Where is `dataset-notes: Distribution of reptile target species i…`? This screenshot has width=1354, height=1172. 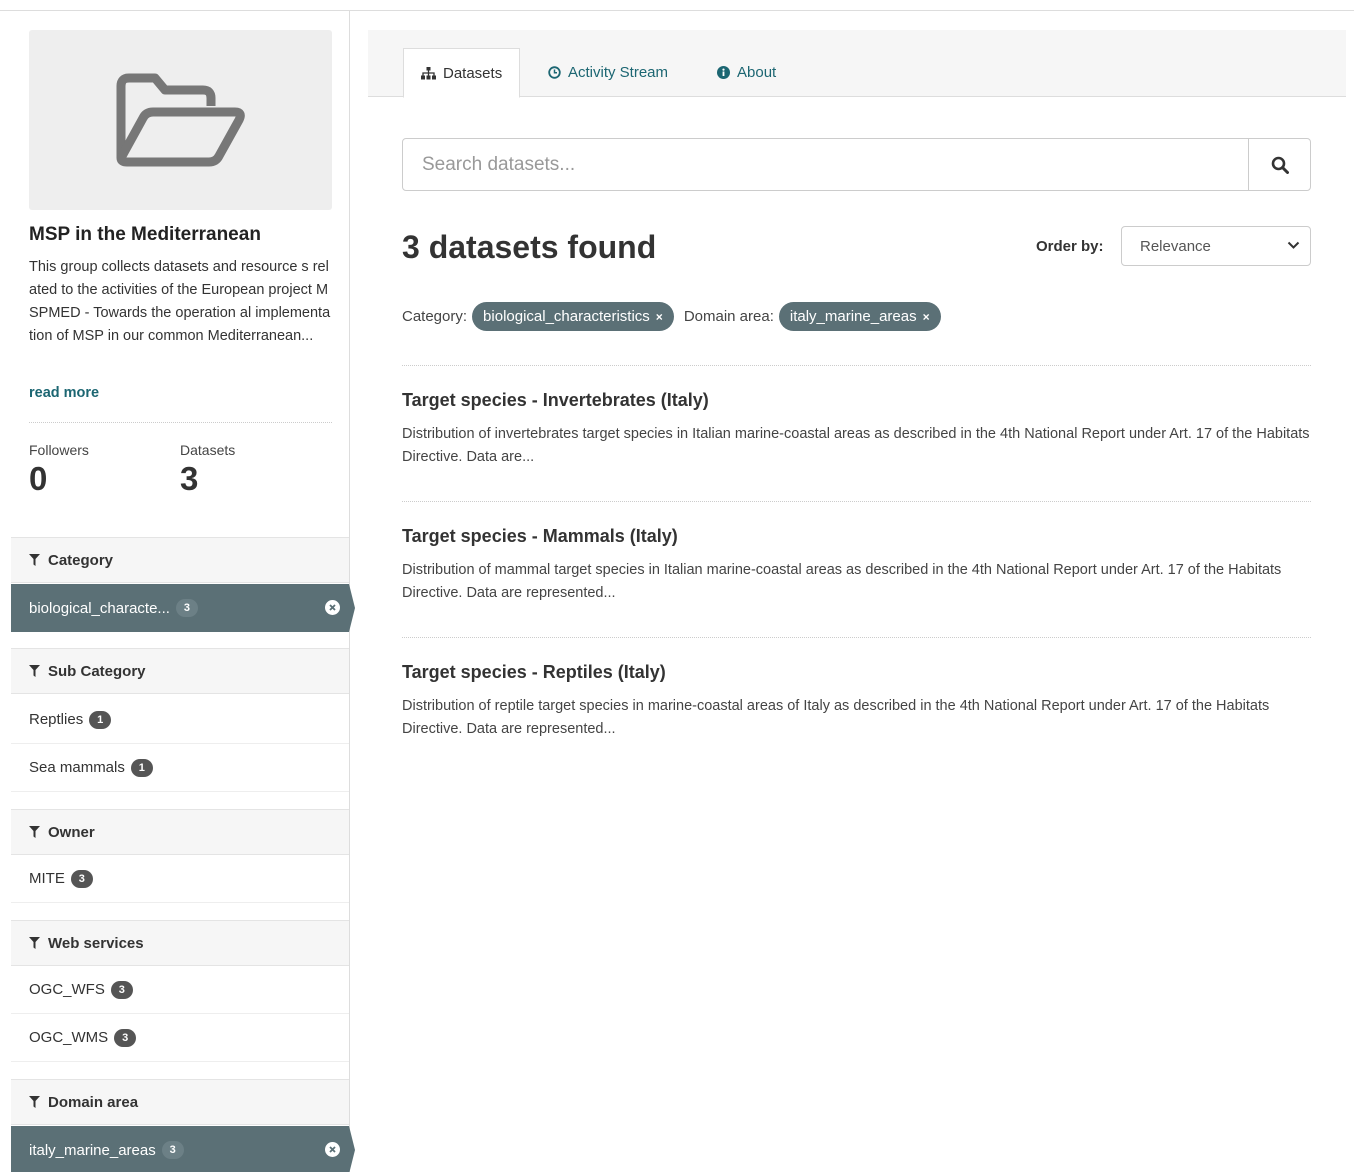 dataset-notes: Distribution of reptile target species i… is located at coordinates (836, 717).